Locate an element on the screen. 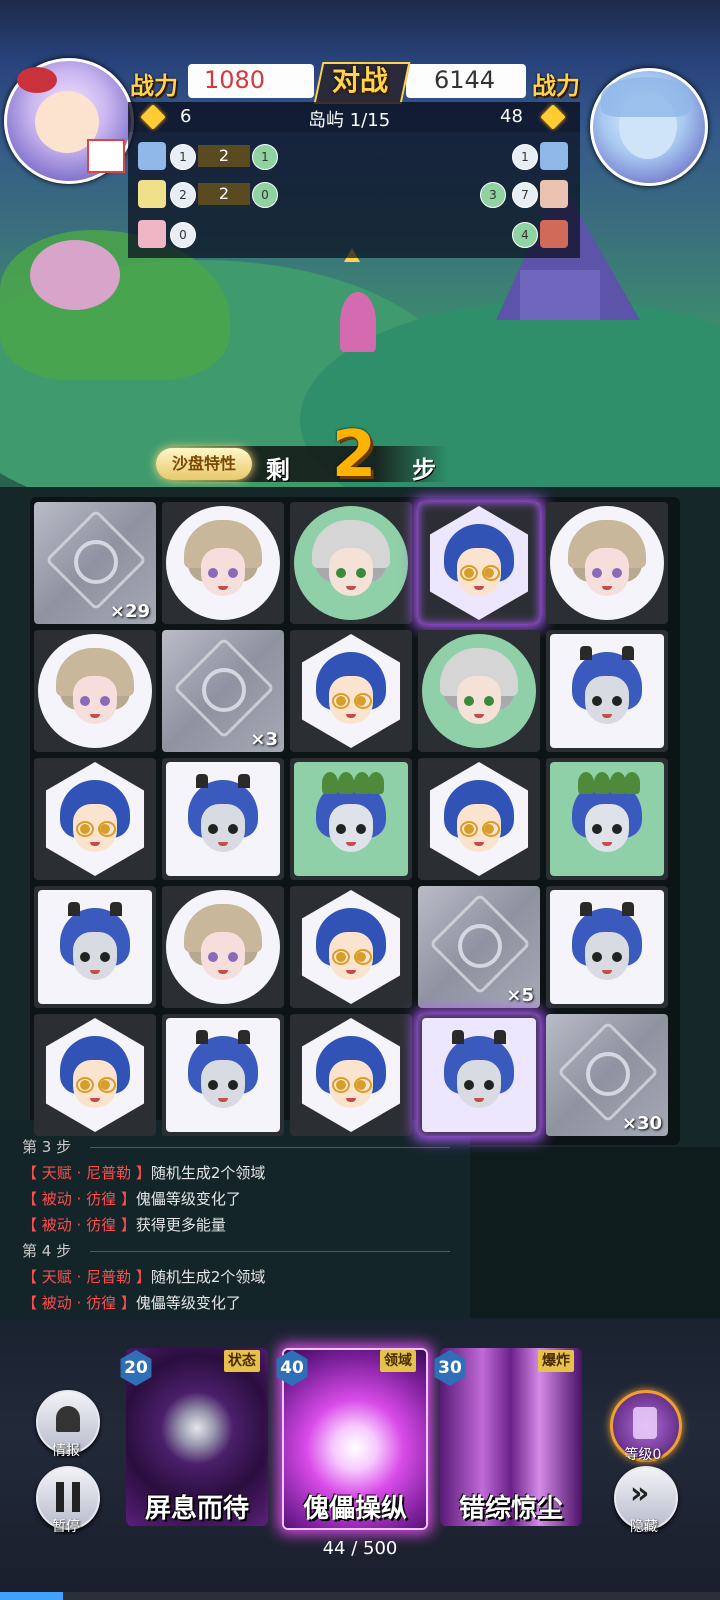  log-entry: 【 天赋 · 尼普勒 】随机生成2个领域 is located at coordinates (143, 1172).